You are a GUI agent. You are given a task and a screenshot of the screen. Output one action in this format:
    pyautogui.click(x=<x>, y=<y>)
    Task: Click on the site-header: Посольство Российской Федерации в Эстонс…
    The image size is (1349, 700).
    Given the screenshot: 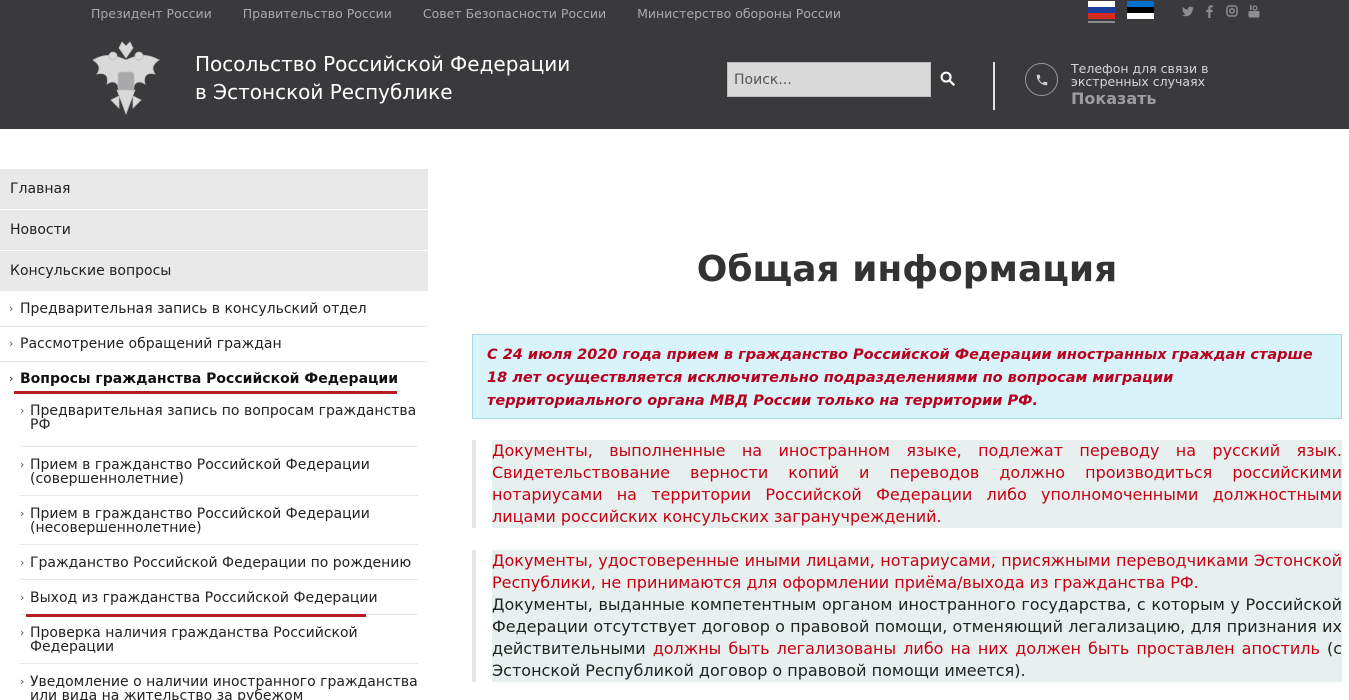 What is the action you would take?
    pyautogui.click(x=674, y=78)
    